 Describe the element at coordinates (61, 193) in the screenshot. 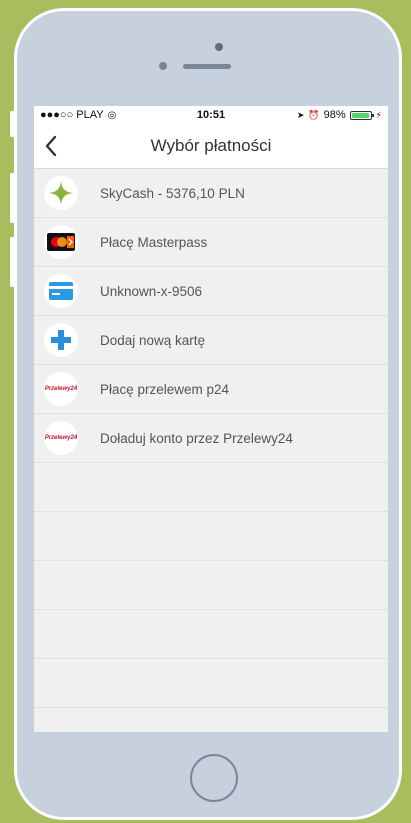

I see `skycash-star-icon` at that location.